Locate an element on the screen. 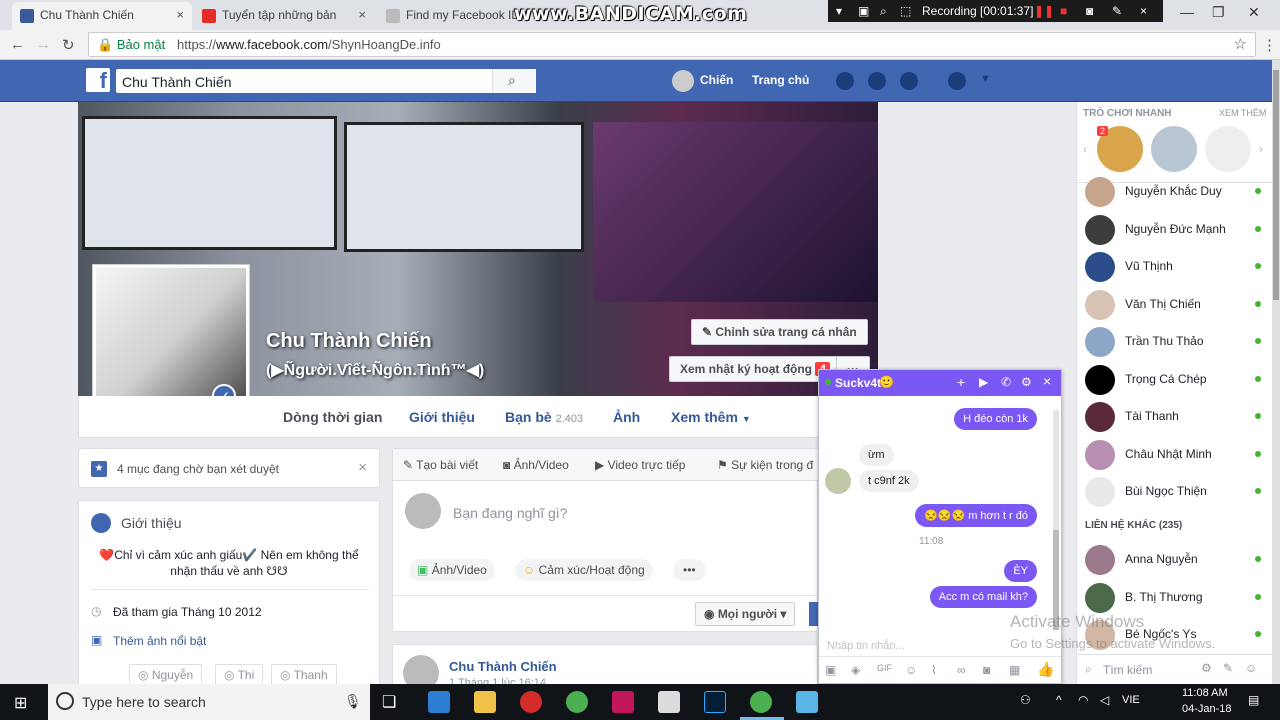 Image resolution: width=1280 pixels, height=720 pixels. contact-3: Vũ Thịnh is located at coordinates (1178, 267).